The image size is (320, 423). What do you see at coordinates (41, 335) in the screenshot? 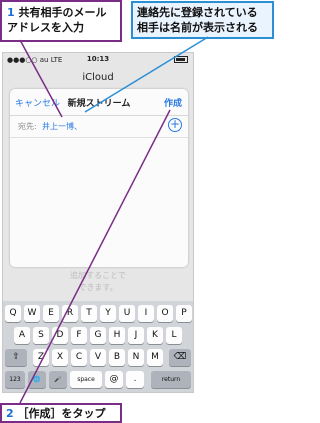
I see `key-s: S` at bounding box center [41, 335].